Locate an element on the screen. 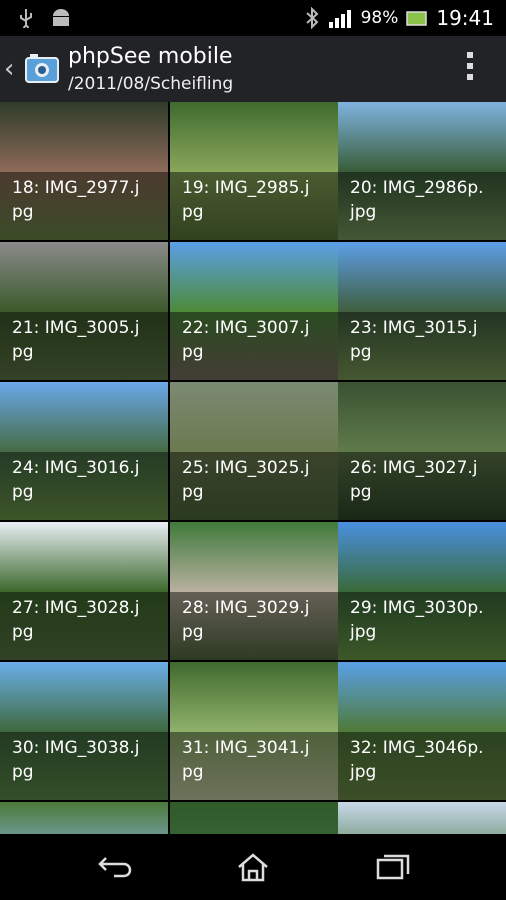 This screenshot has width=506, height=900. photo-caption: 18: IMG_2977.j pg is located at coordinates (84, 206).